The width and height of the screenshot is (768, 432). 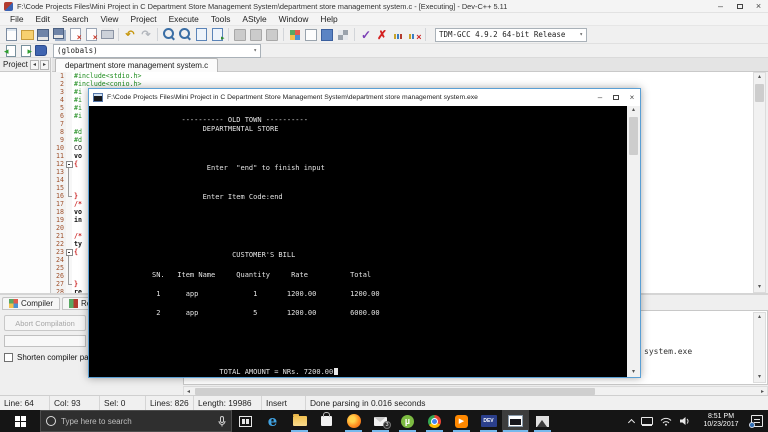 What do you see at coordinates (632, 98) in the screenshot?
I see `console-close-button: ×` at bounding box center [632, 98].